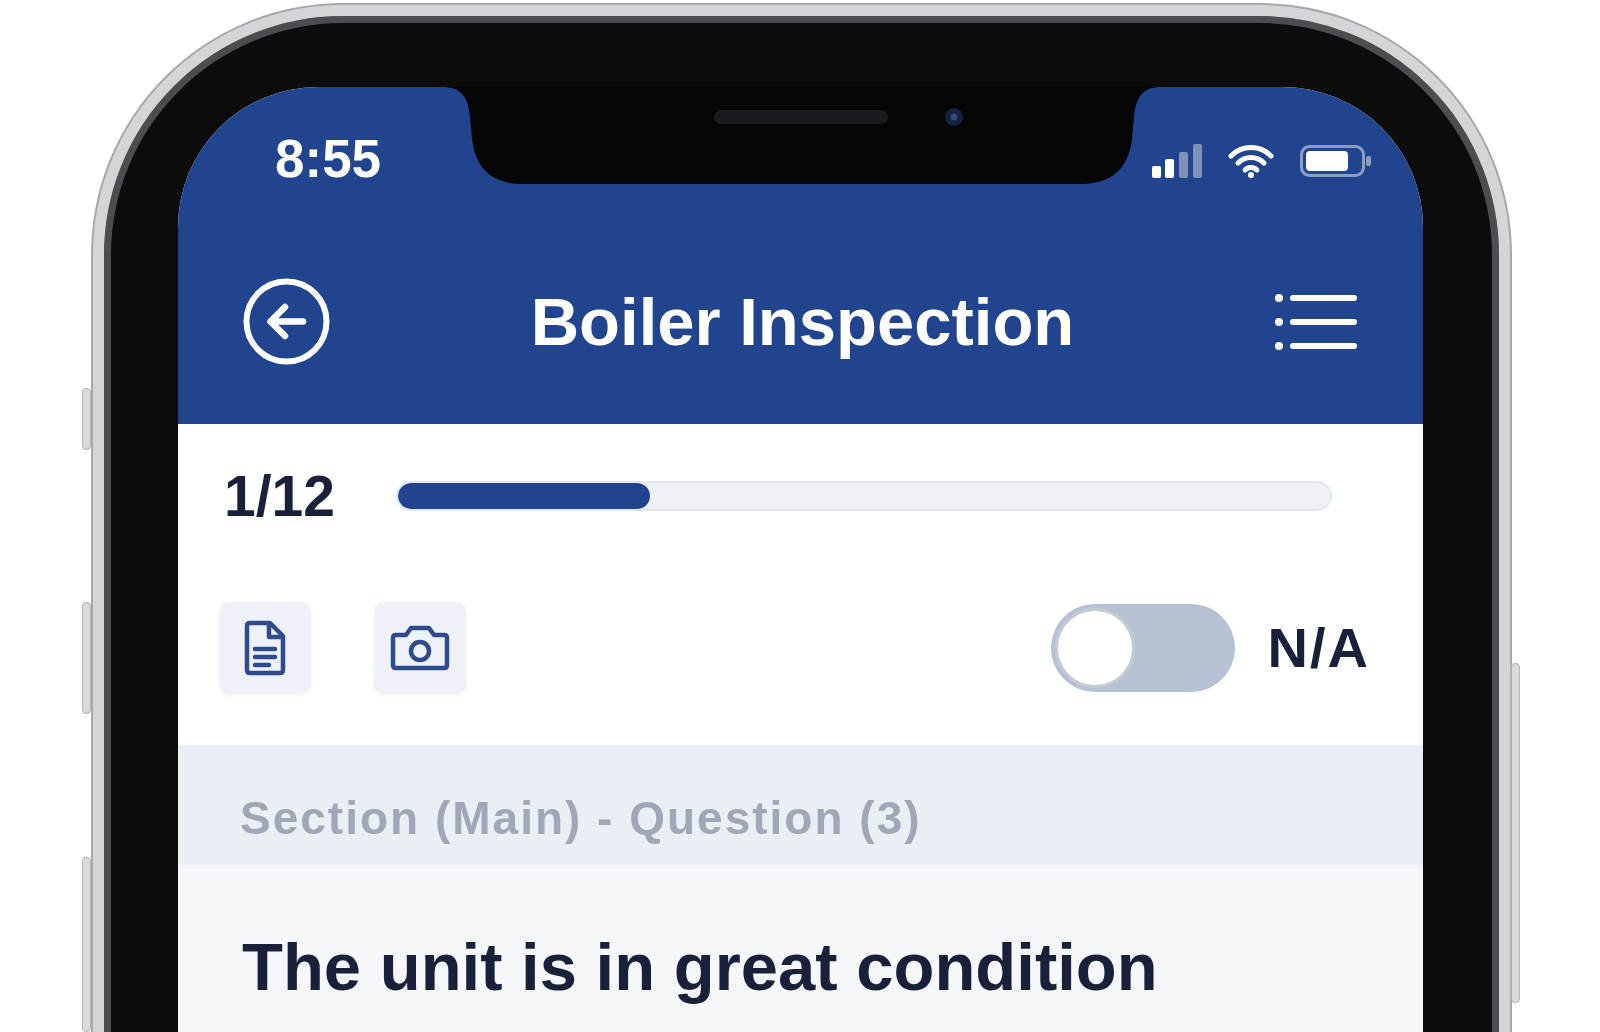 This screenshot has width=1600, height=1032. I want to click on status-time: 8:55, so click(328, 158).